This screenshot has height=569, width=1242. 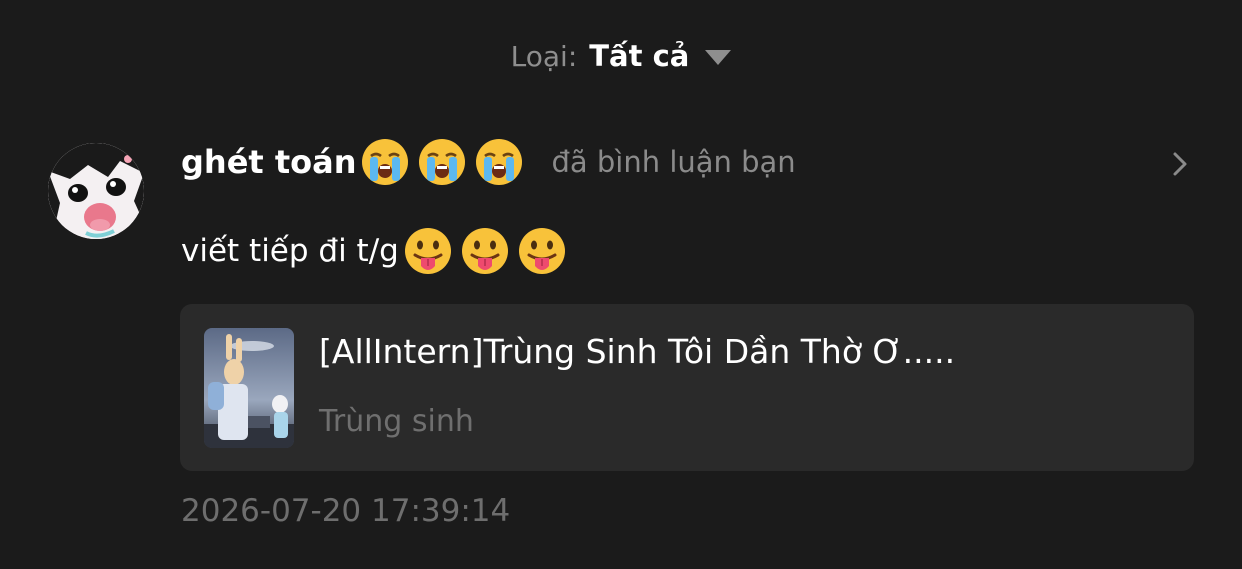 I want to click on notification-header: ghét toán đã bình luận bạn, so click(x=686, y=162).